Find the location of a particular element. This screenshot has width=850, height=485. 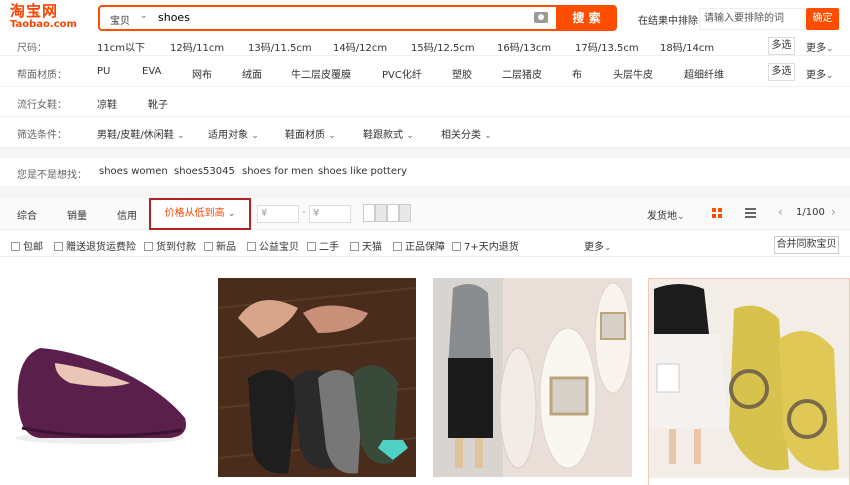

filter-dropdown-label: 鞋跟款式 is located at coordinates (383, 135).